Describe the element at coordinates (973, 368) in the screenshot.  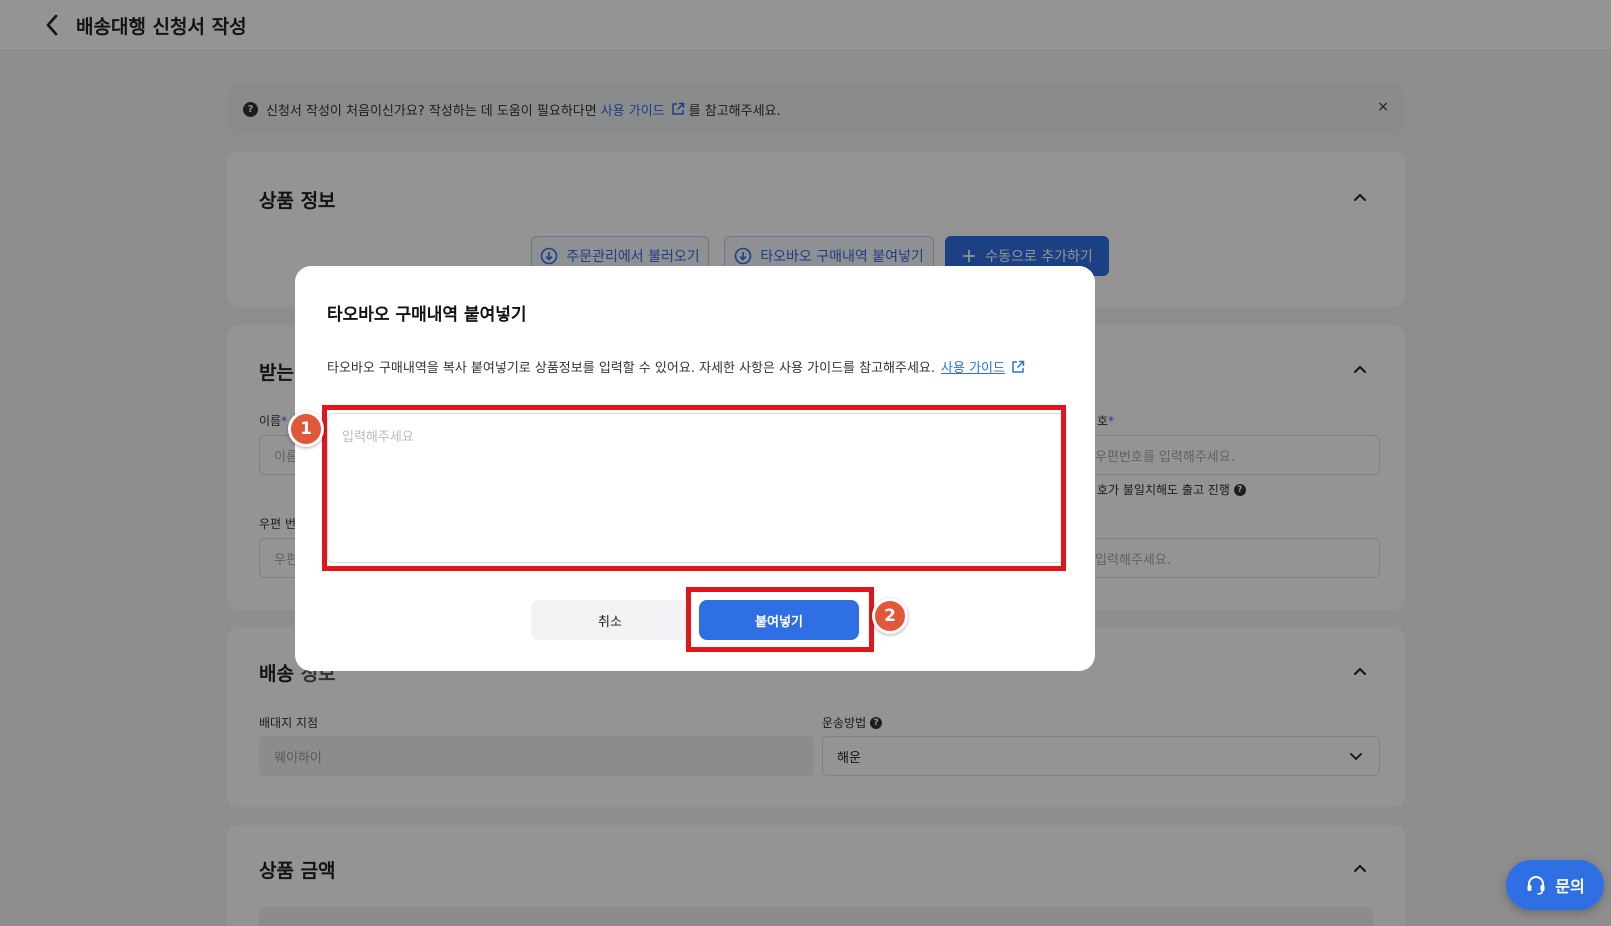
I see `modal-guide-link-label: 사용 가이드` at that location.